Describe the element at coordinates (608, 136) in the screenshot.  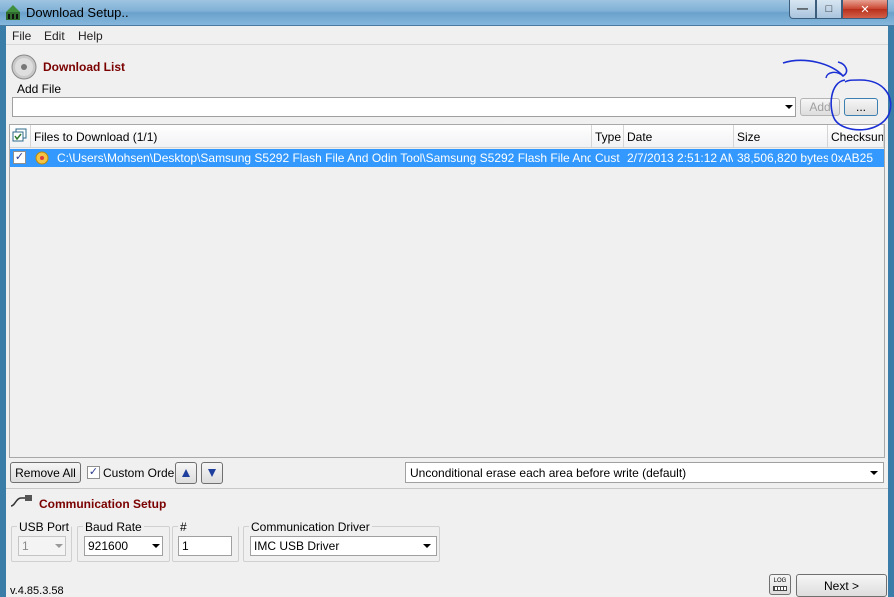
I see `column-type: Type` at that location.